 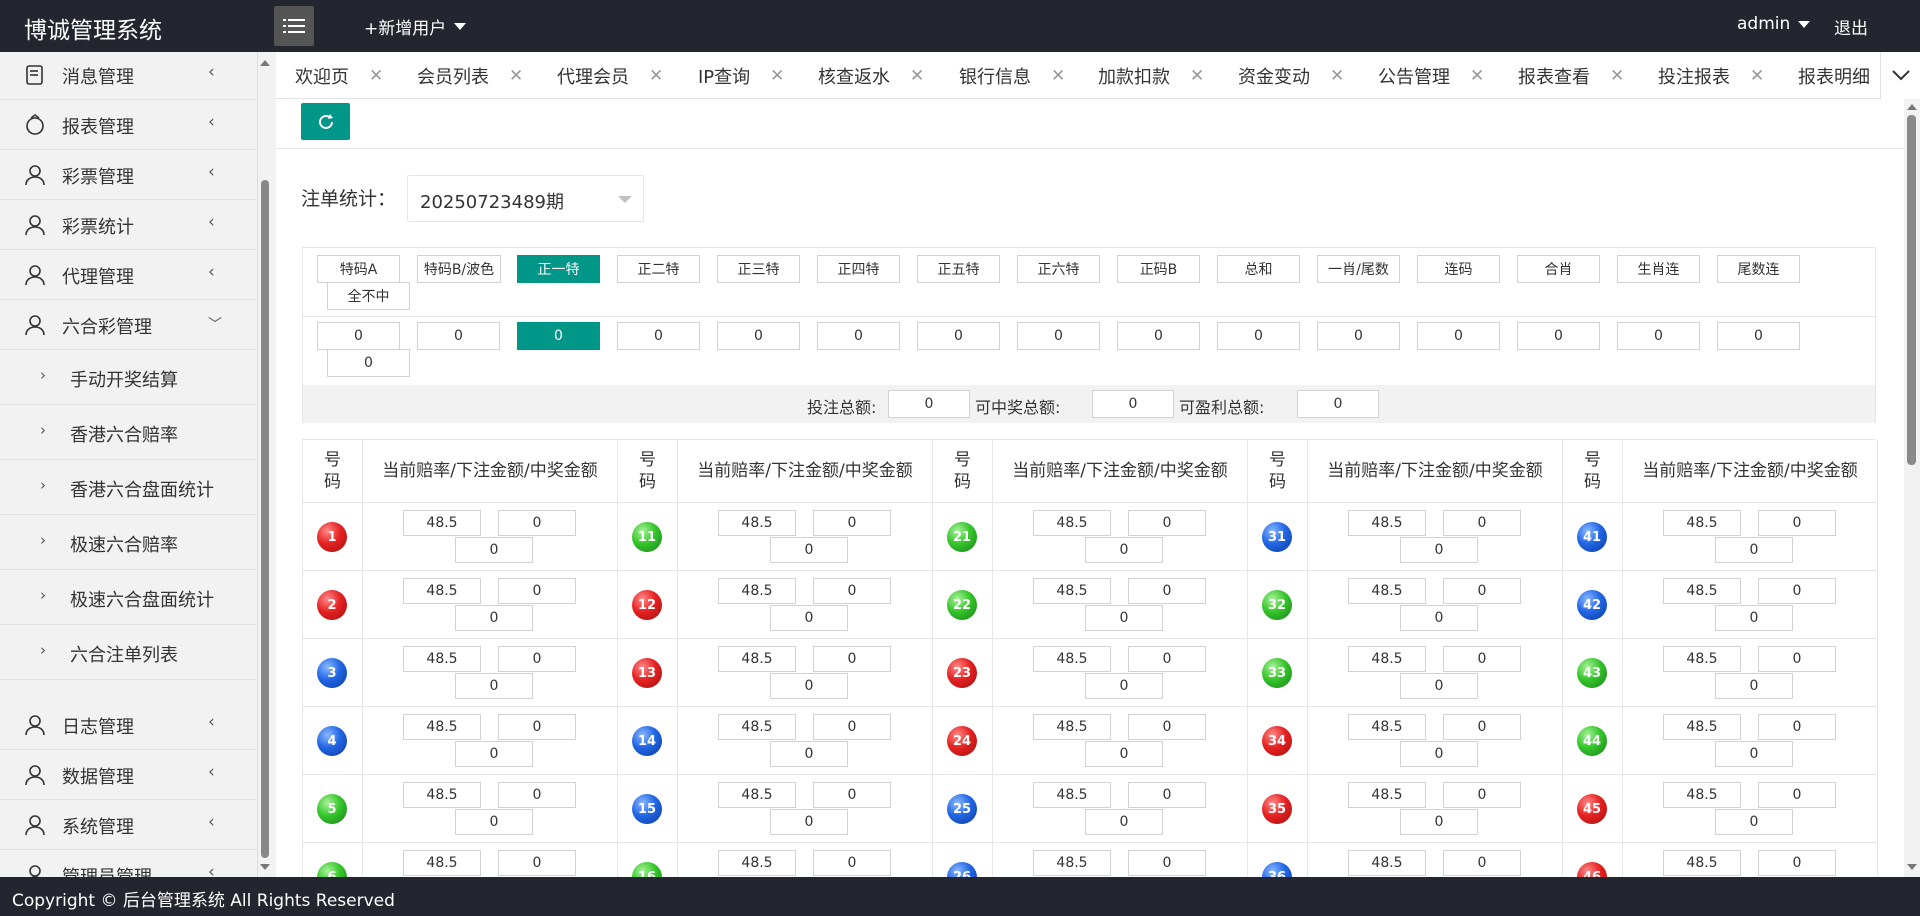 I want to click on sidebar-item: 数据管理 ‹, so click(x=128, y=775).